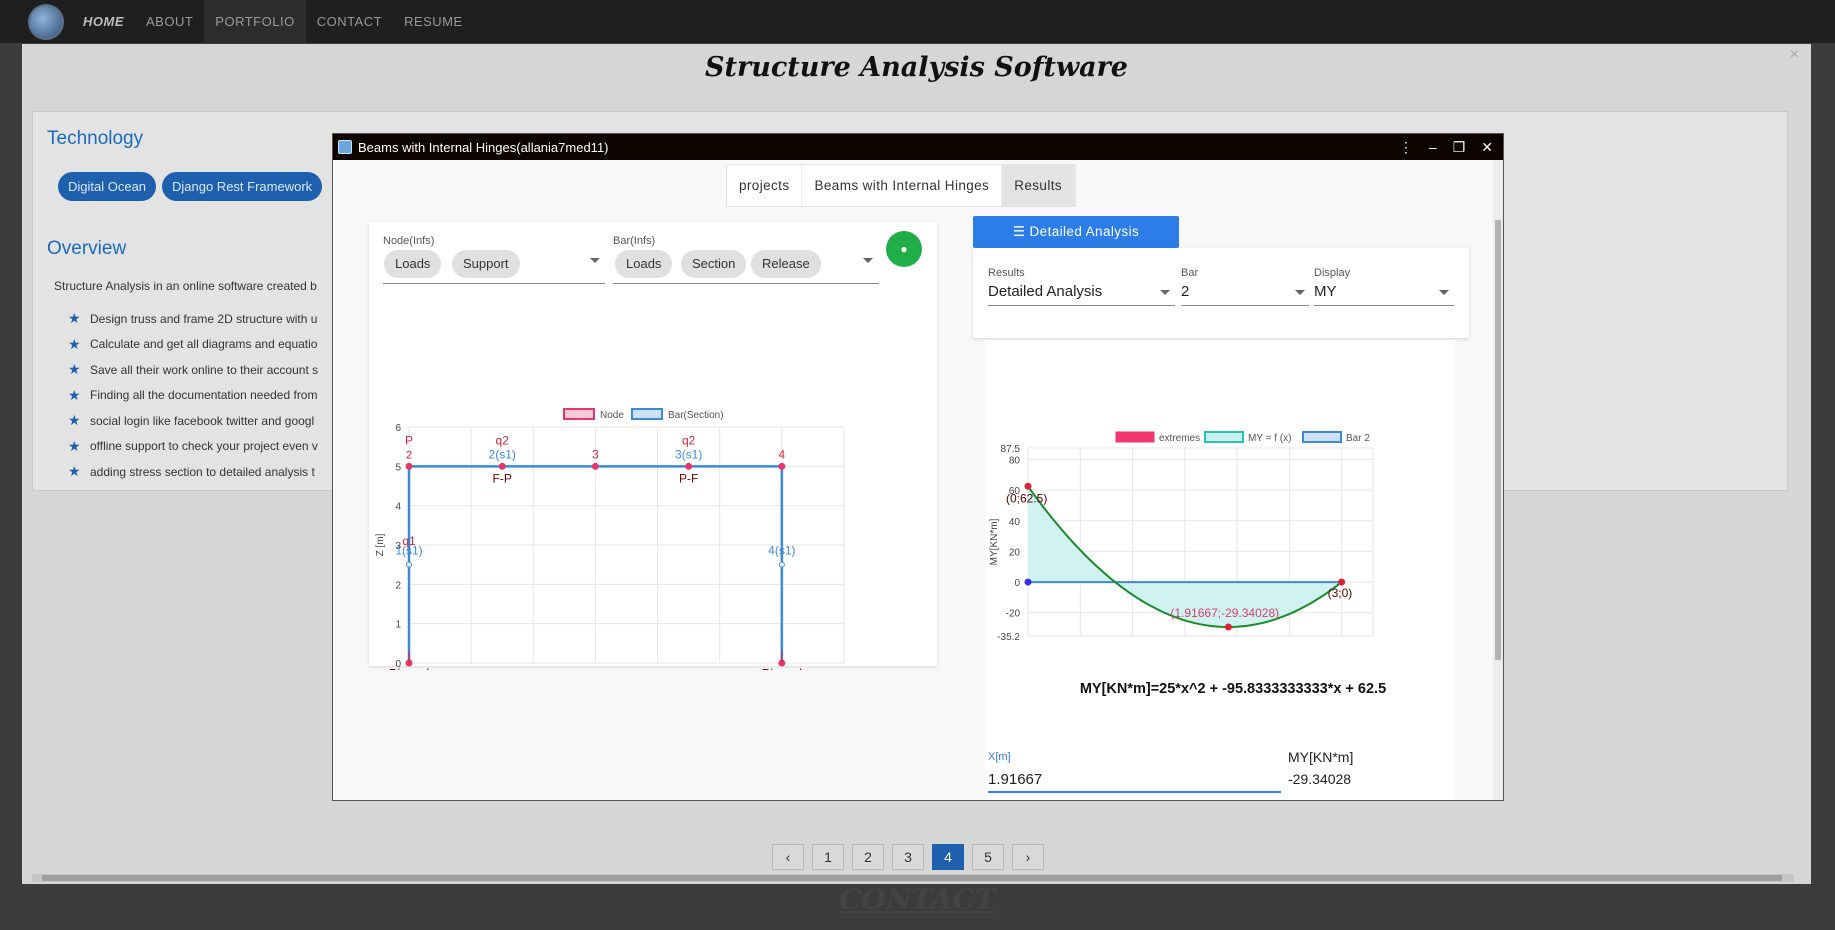  Describe the element at coordinates (169, 21) in the screenshot. I see `nav-about: ABOUT` at that location.